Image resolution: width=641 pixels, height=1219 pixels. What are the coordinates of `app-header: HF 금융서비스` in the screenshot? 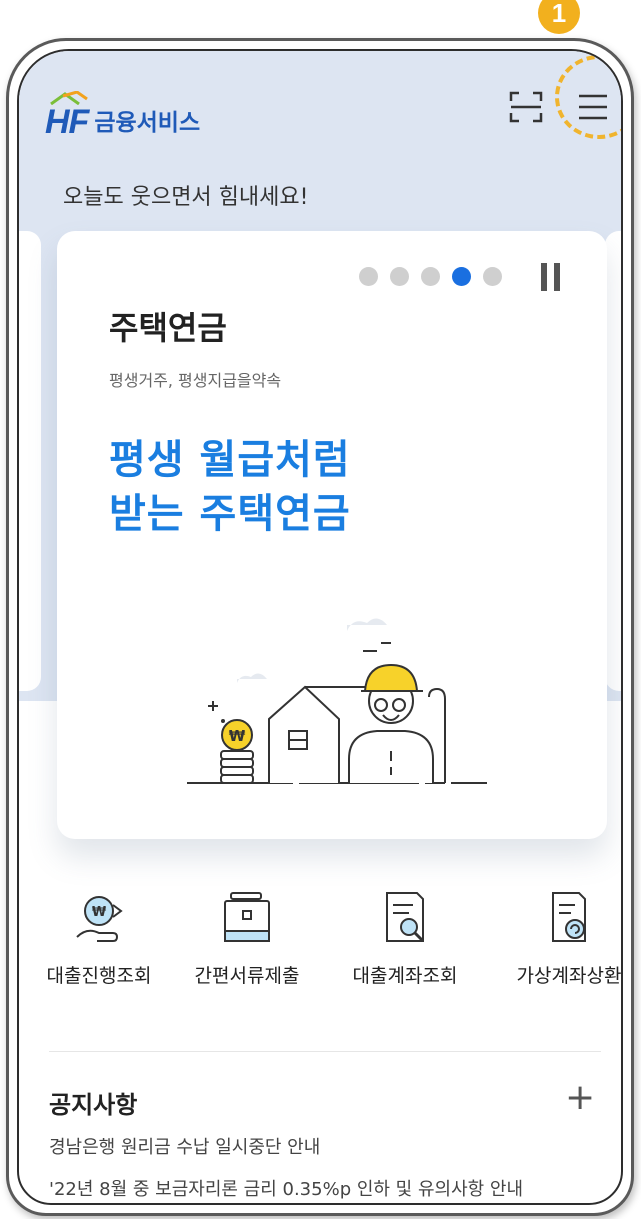 It's located at (320, 111).